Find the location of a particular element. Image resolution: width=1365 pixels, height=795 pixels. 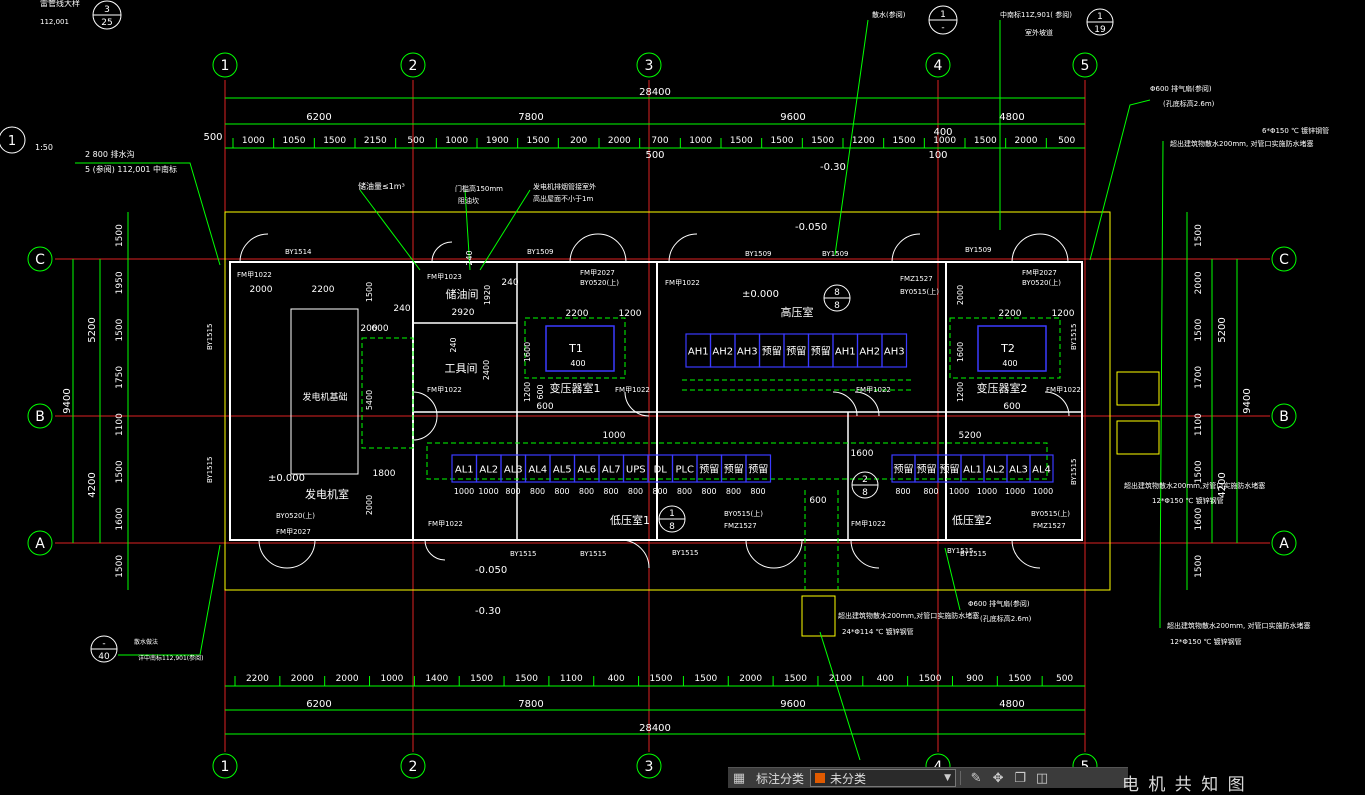

note-pipe-right: 6*Φ150 ℃ 镀锌钢管 is located at coordinates (1295, 130).